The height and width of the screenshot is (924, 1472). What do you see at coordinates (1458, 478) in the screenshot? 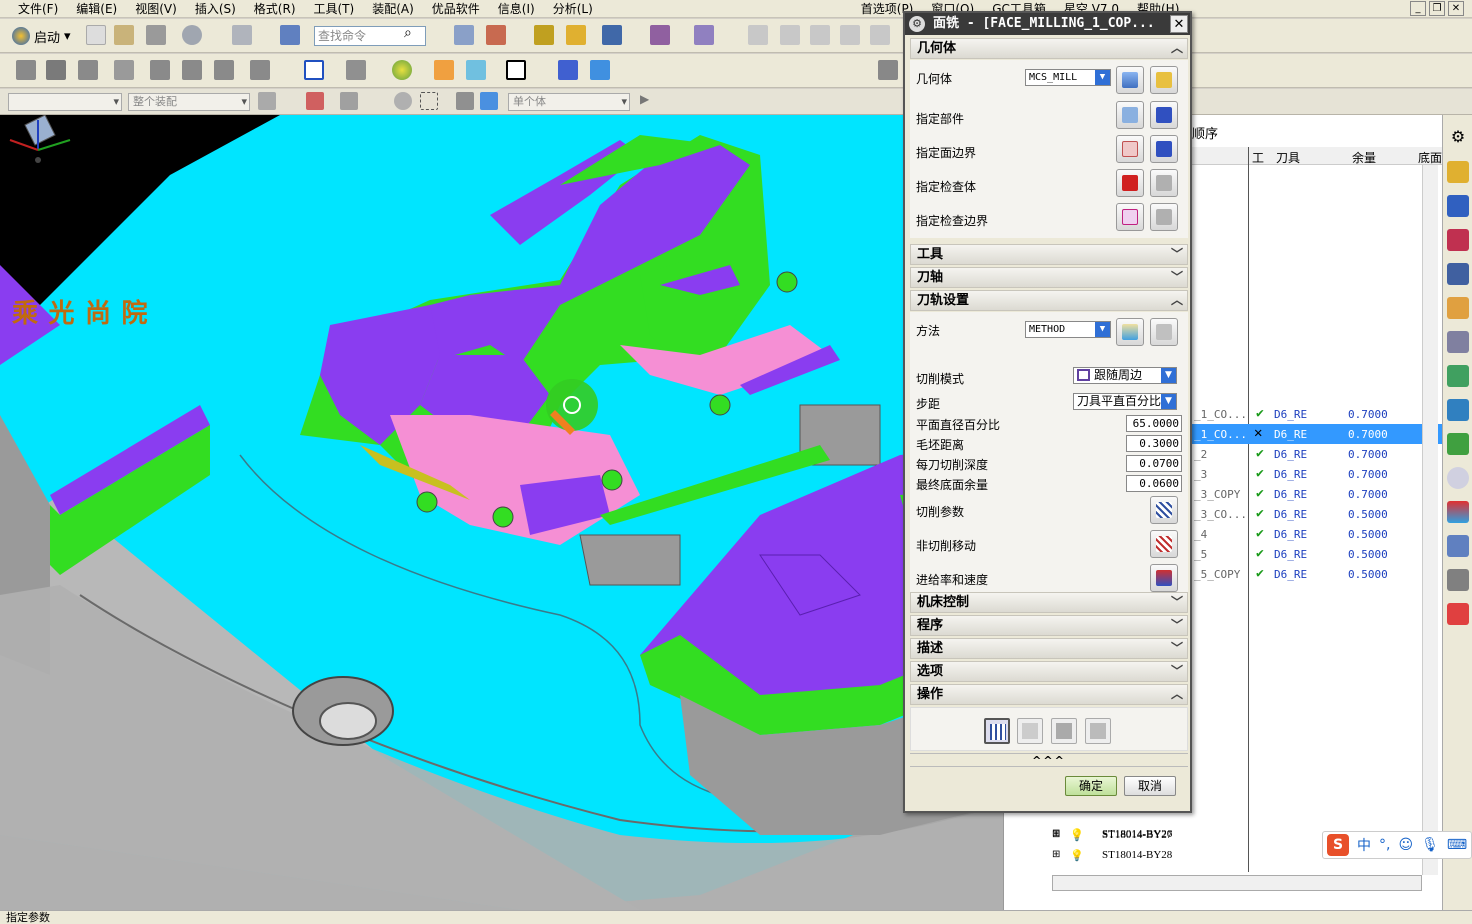
I see `clock-icon` at bounding box center [1458, 478].